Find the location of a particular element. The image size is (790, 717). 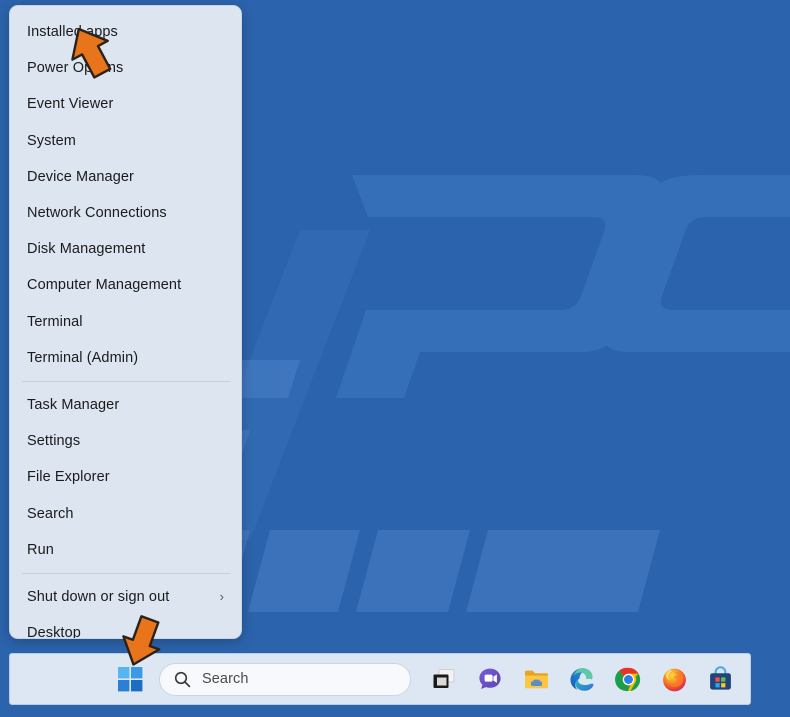

menu-item-event-viewer: Event Viewer is located at coordinates (125, 104).